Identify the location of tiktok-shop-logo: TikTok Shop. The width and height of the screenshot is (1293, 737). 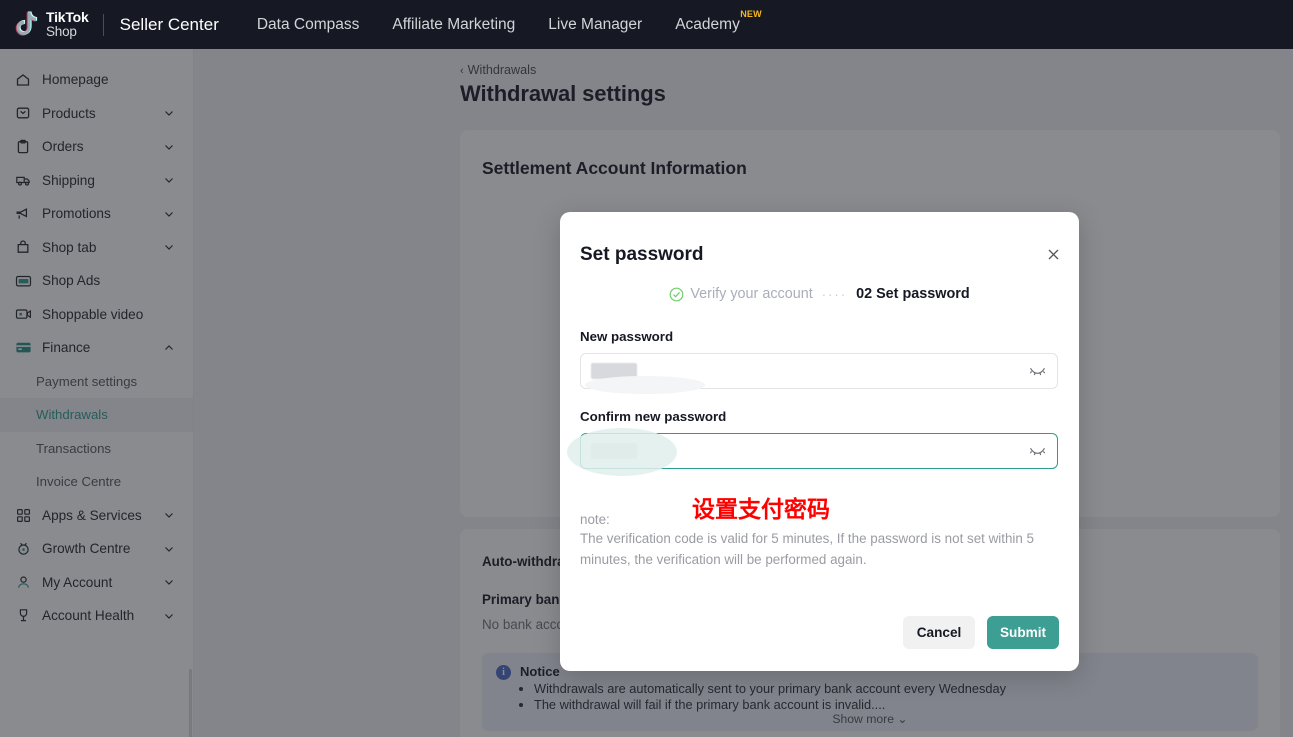
(51, 25).